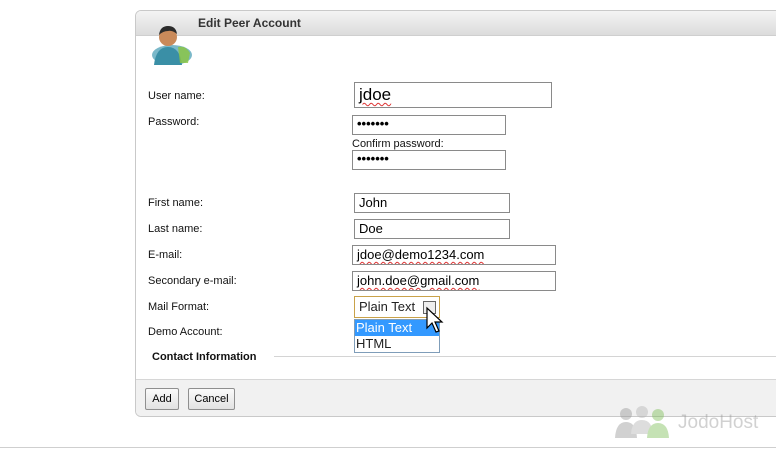 The height and width of the screenshot is (450, 776). I want to click on mouse-pointer-icon, so click(435, 319).